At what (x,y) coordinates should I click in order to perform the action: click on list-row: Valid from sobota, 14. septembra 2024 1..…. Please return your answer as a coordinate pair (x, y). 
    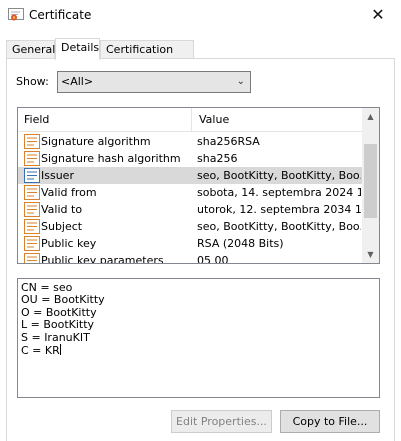
    Looking at the image, I should click on (191, 192).